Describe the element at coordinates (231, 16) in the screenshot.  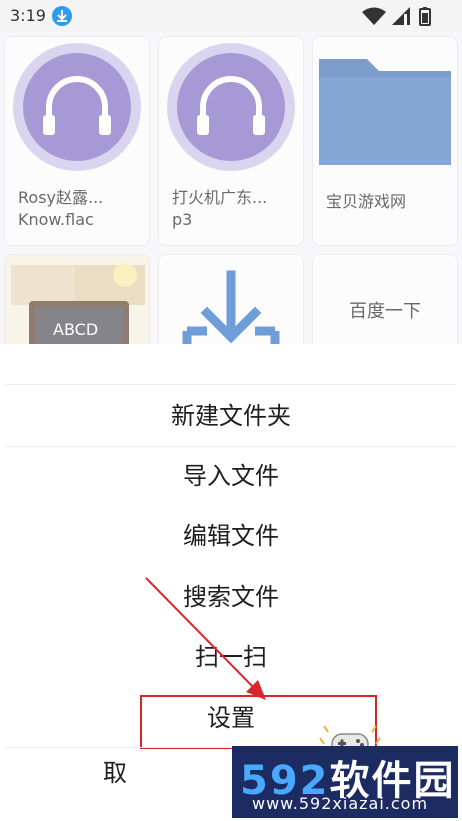
I see `status-bar: 3:19` at that location.